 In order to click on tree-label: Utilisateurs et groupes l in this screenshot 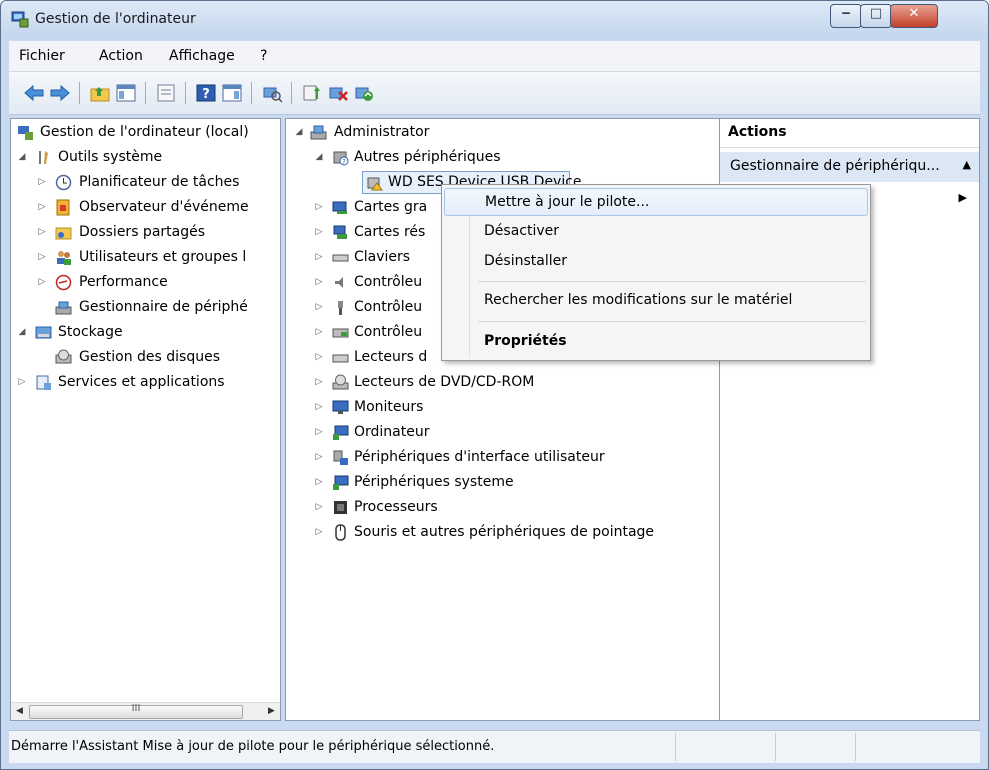, I will do `click(163, 257)`.